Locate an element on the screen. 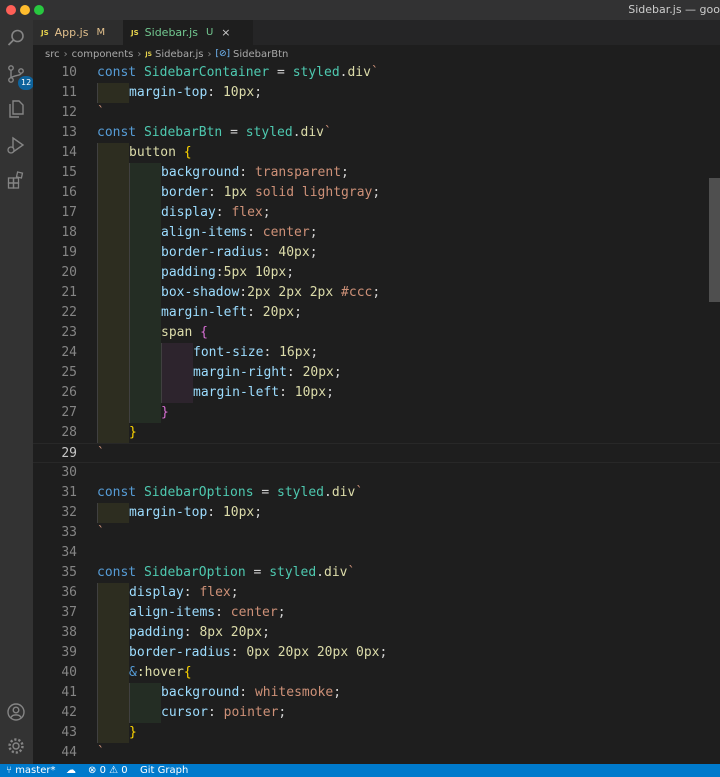 This screenshot has width=720, height=777. code-token: ` is located at coordinates (101, 453).